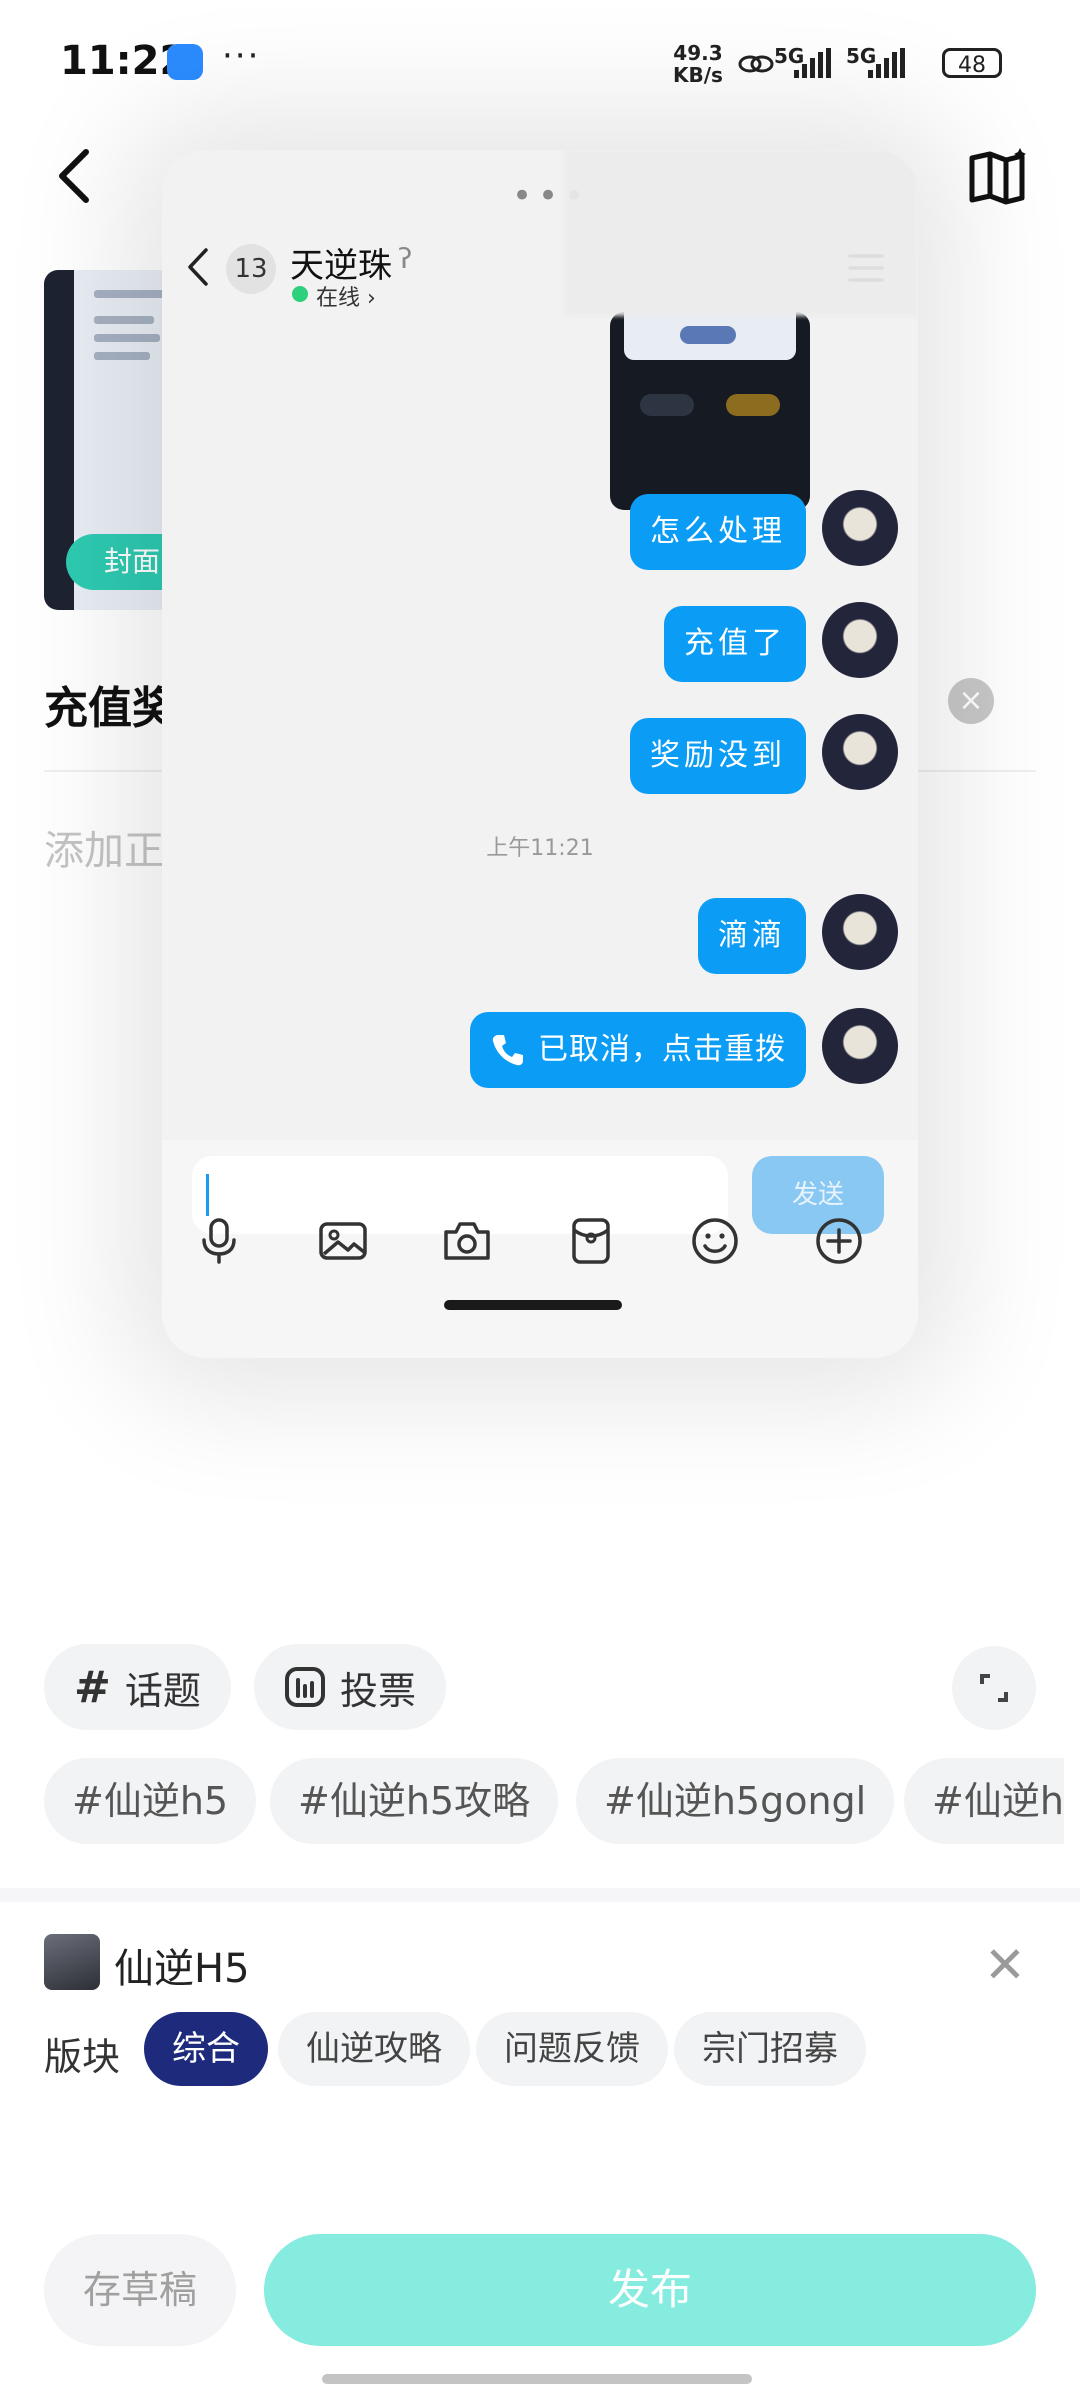 The image size is (1080, 2400). I want to click on remove-game-close-icon: ✕, so click(1005, 1965).